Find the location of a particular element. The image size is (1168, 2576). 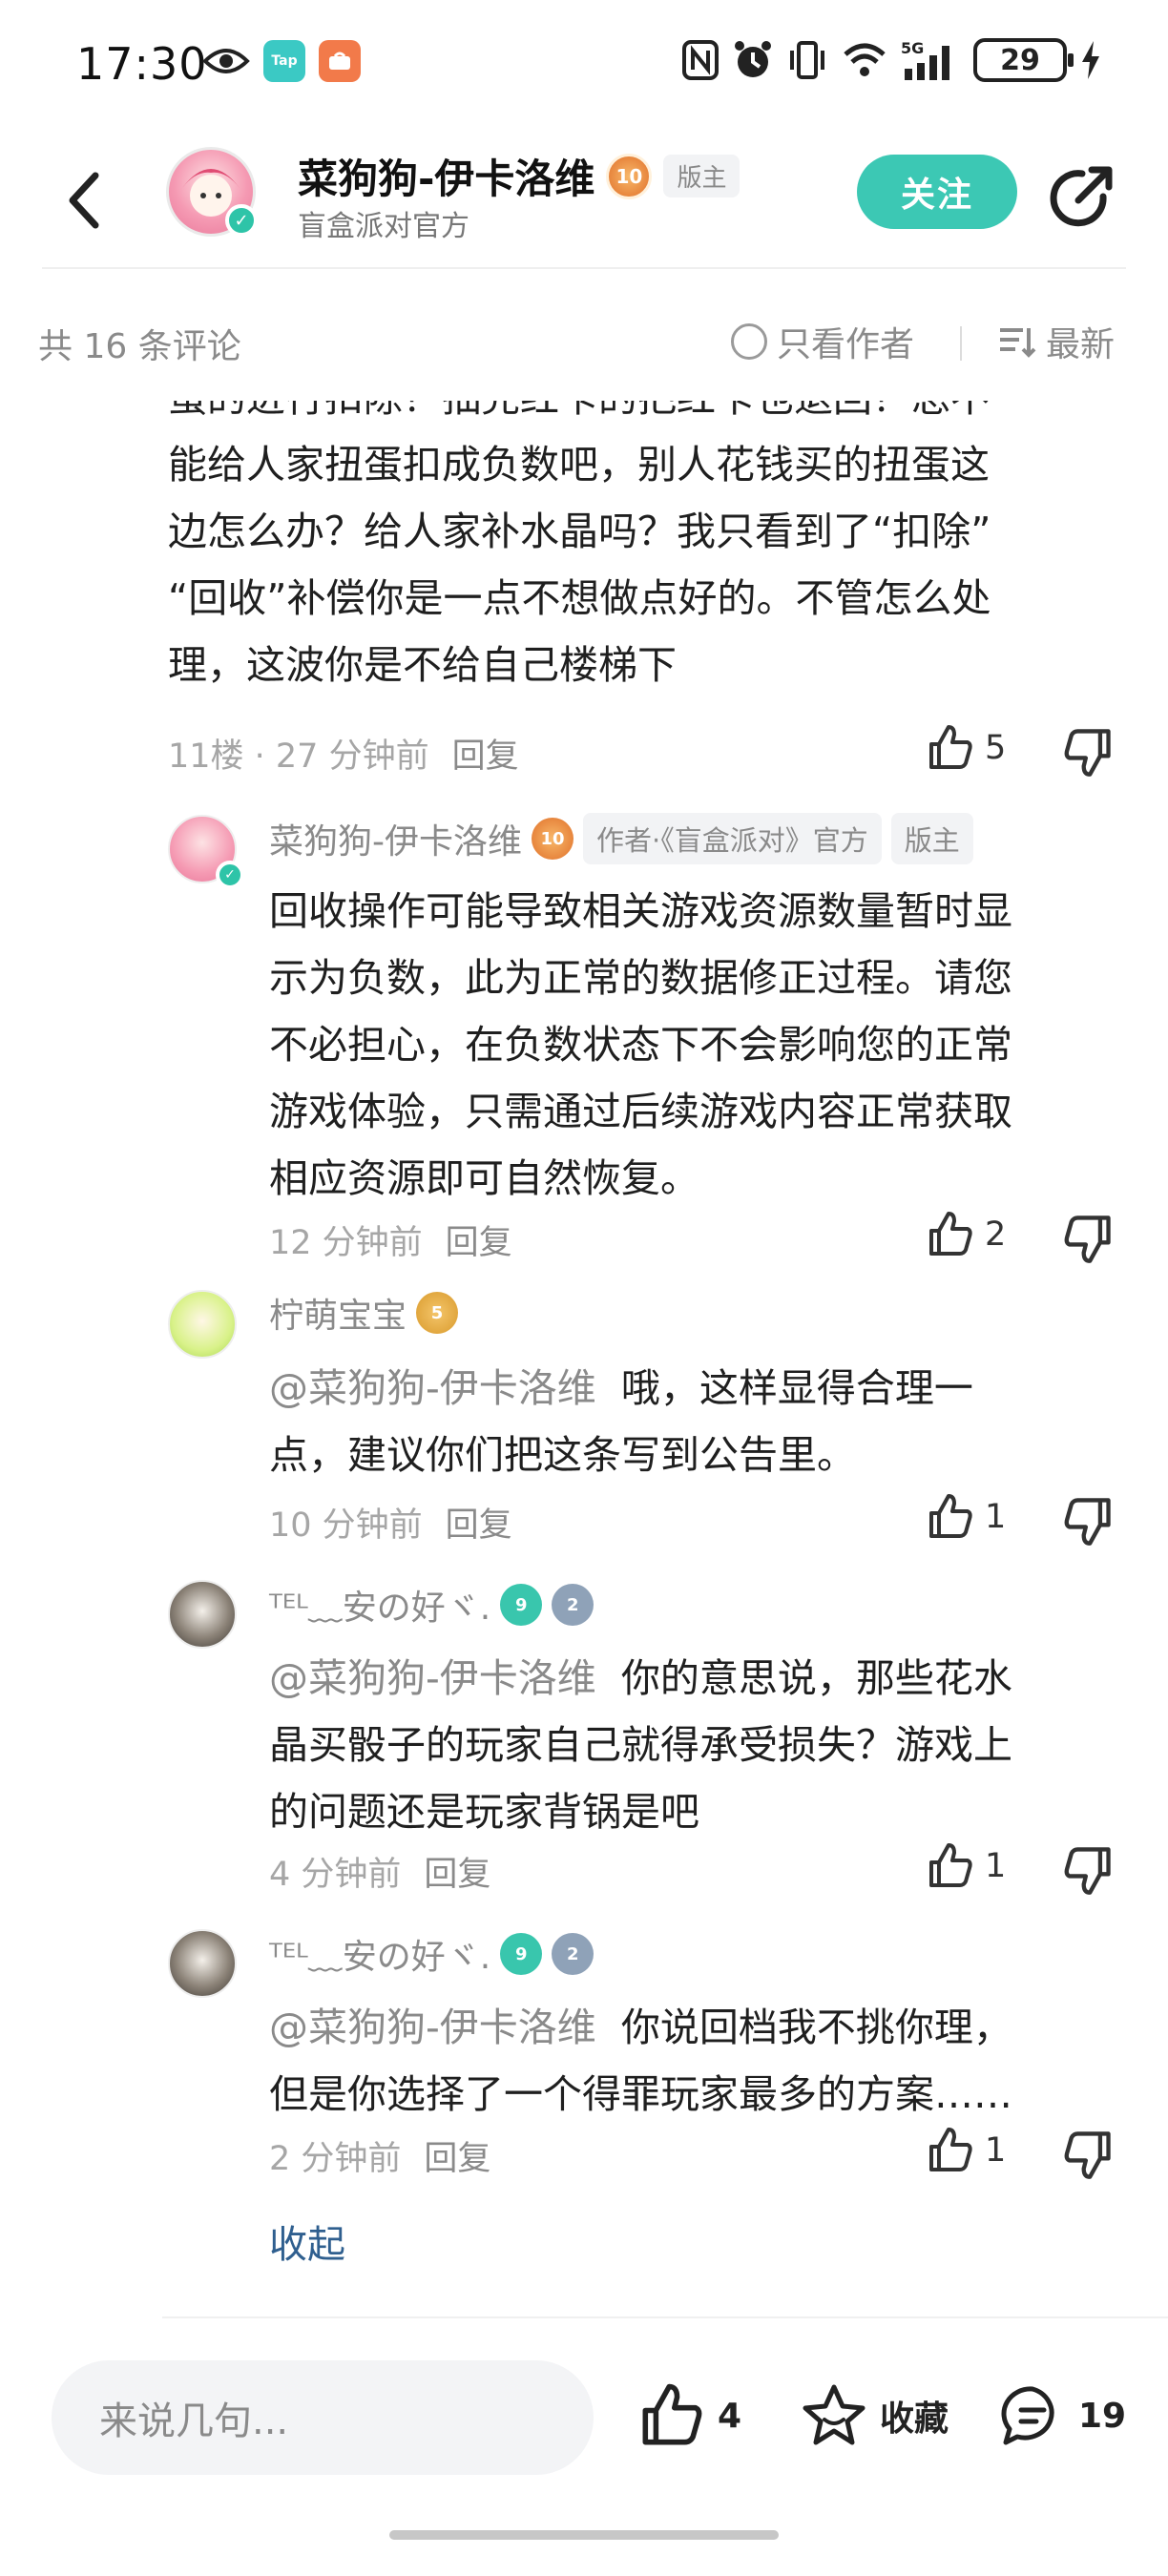

eye-icon is located at coordinates (226, 61).